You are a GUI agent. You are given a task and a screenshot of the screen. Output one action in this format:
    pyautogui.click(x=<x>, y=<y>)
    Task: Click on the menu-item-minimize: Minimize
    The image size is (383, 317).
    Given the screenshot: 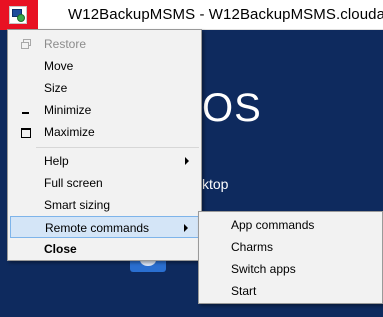 What is the action you would take?
    pyautogui.click(x=104, y=110)
    